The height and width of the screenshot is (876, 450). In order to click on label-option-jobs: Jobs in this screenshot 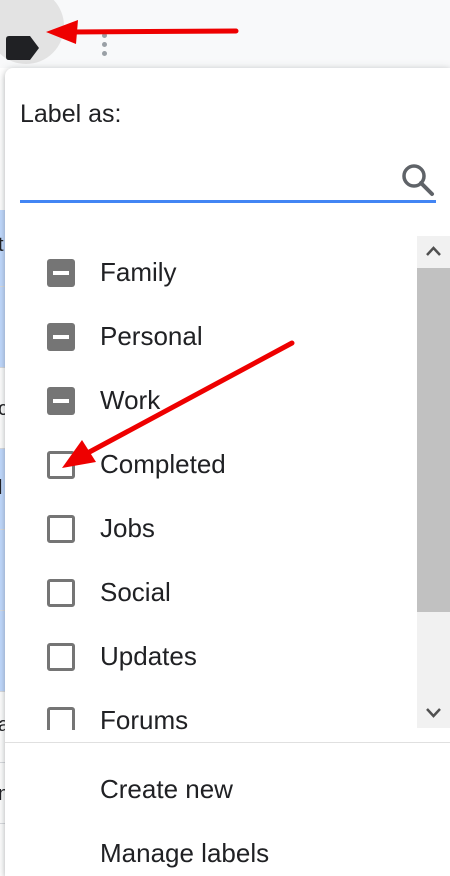, I will do `click(210, 526)`.